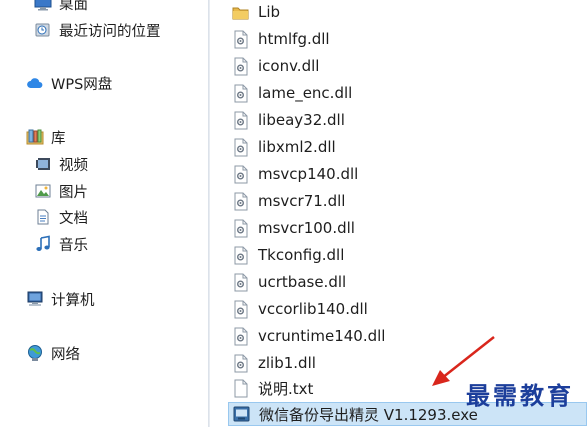  What do you see at coordinates (287, 363) in the screenshot?
I see `file-name: zlib1.dll` at bounding box center [287, 363].